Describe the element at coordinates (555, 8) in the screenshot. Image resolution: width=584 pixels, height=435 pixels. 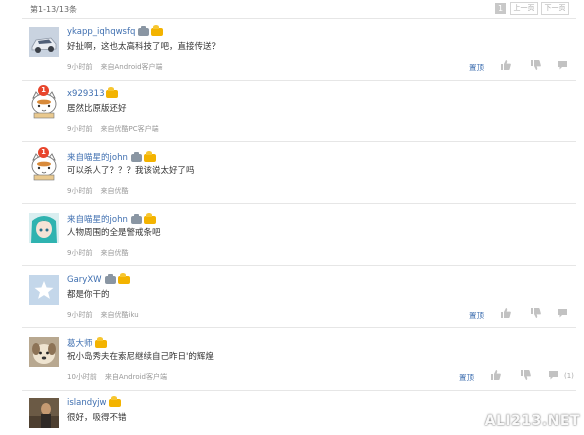
I see `next-page-button: 下一页` at that location.